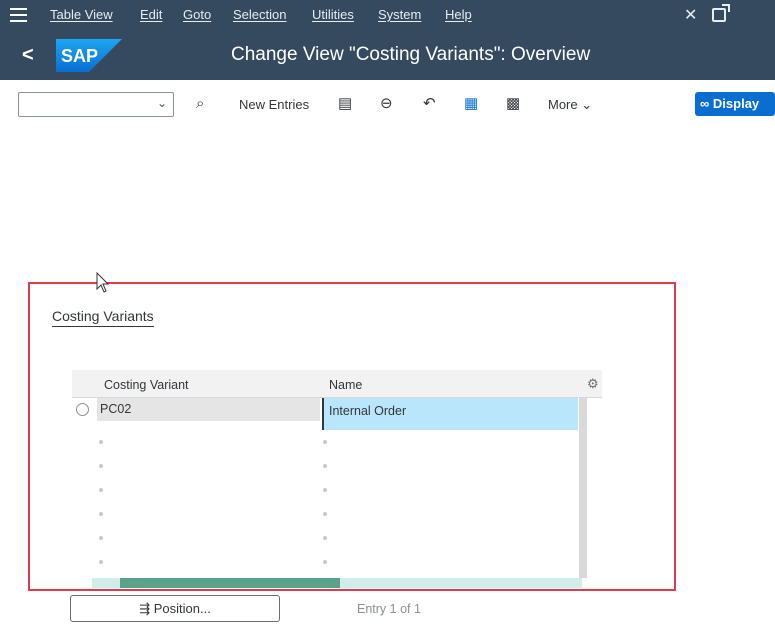  I want to click on more-button: More ⌄, so click(570, 105).